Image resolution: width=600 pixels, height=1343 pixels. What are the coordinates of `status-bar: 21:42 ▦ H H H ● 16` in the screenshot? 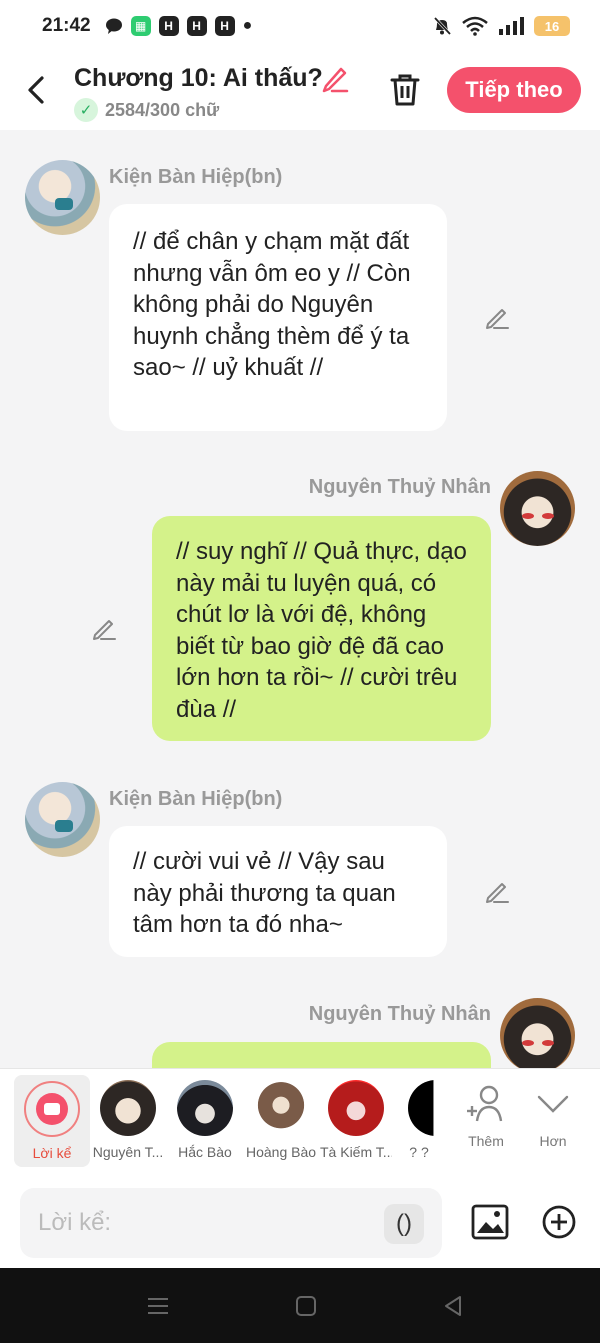 It's located at (300, 26).